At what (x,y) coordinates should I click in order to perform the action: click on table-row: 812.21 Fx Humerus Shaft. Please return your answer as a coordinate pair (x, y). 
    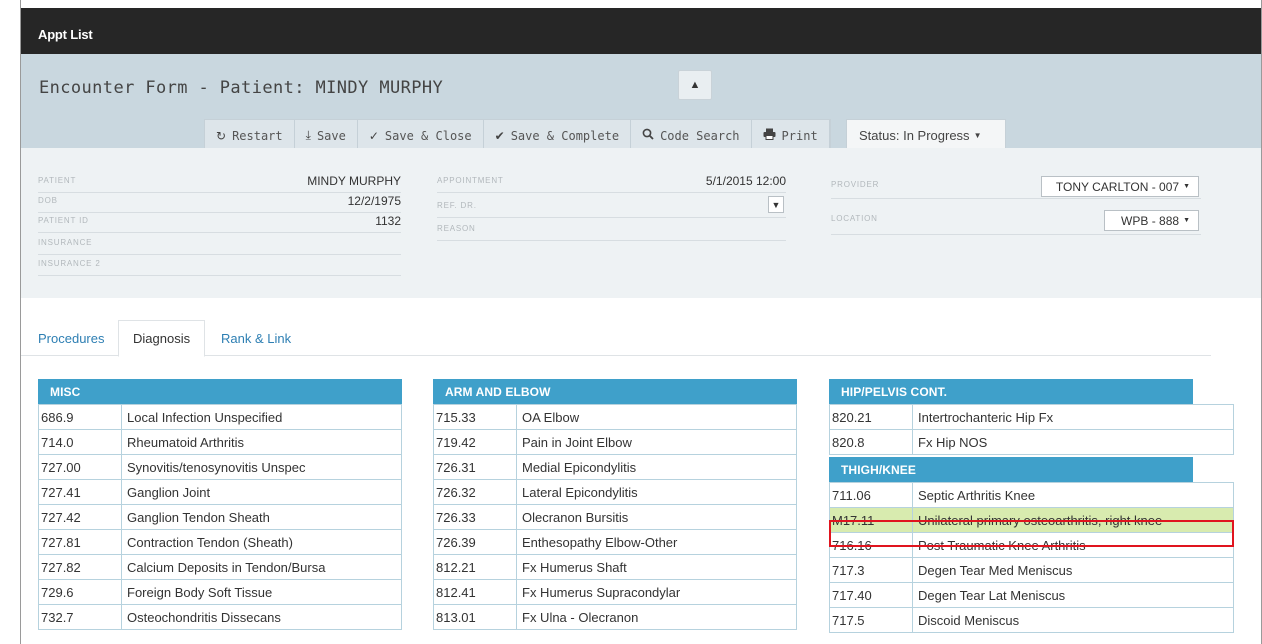
    Looking at the image, I should click on (615, 567).